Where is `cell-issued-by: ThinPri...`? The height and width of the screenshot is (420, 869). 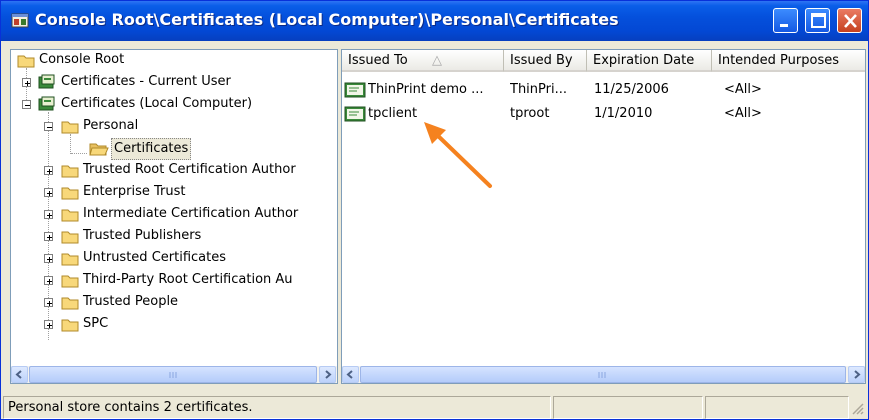
cell-issued-by: ThinPri... is located at coordinates (538, 89).